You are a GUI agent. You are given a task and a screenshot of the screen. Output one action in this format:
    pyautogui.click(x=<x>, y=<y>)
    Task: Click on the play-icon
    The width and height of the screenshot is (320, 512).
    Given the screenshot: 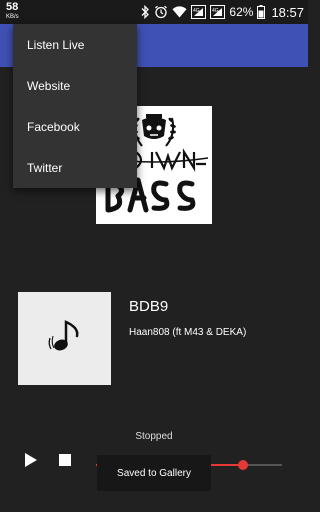 What is the action you would take?
    pyautogui.click(x=31, y=460)
    